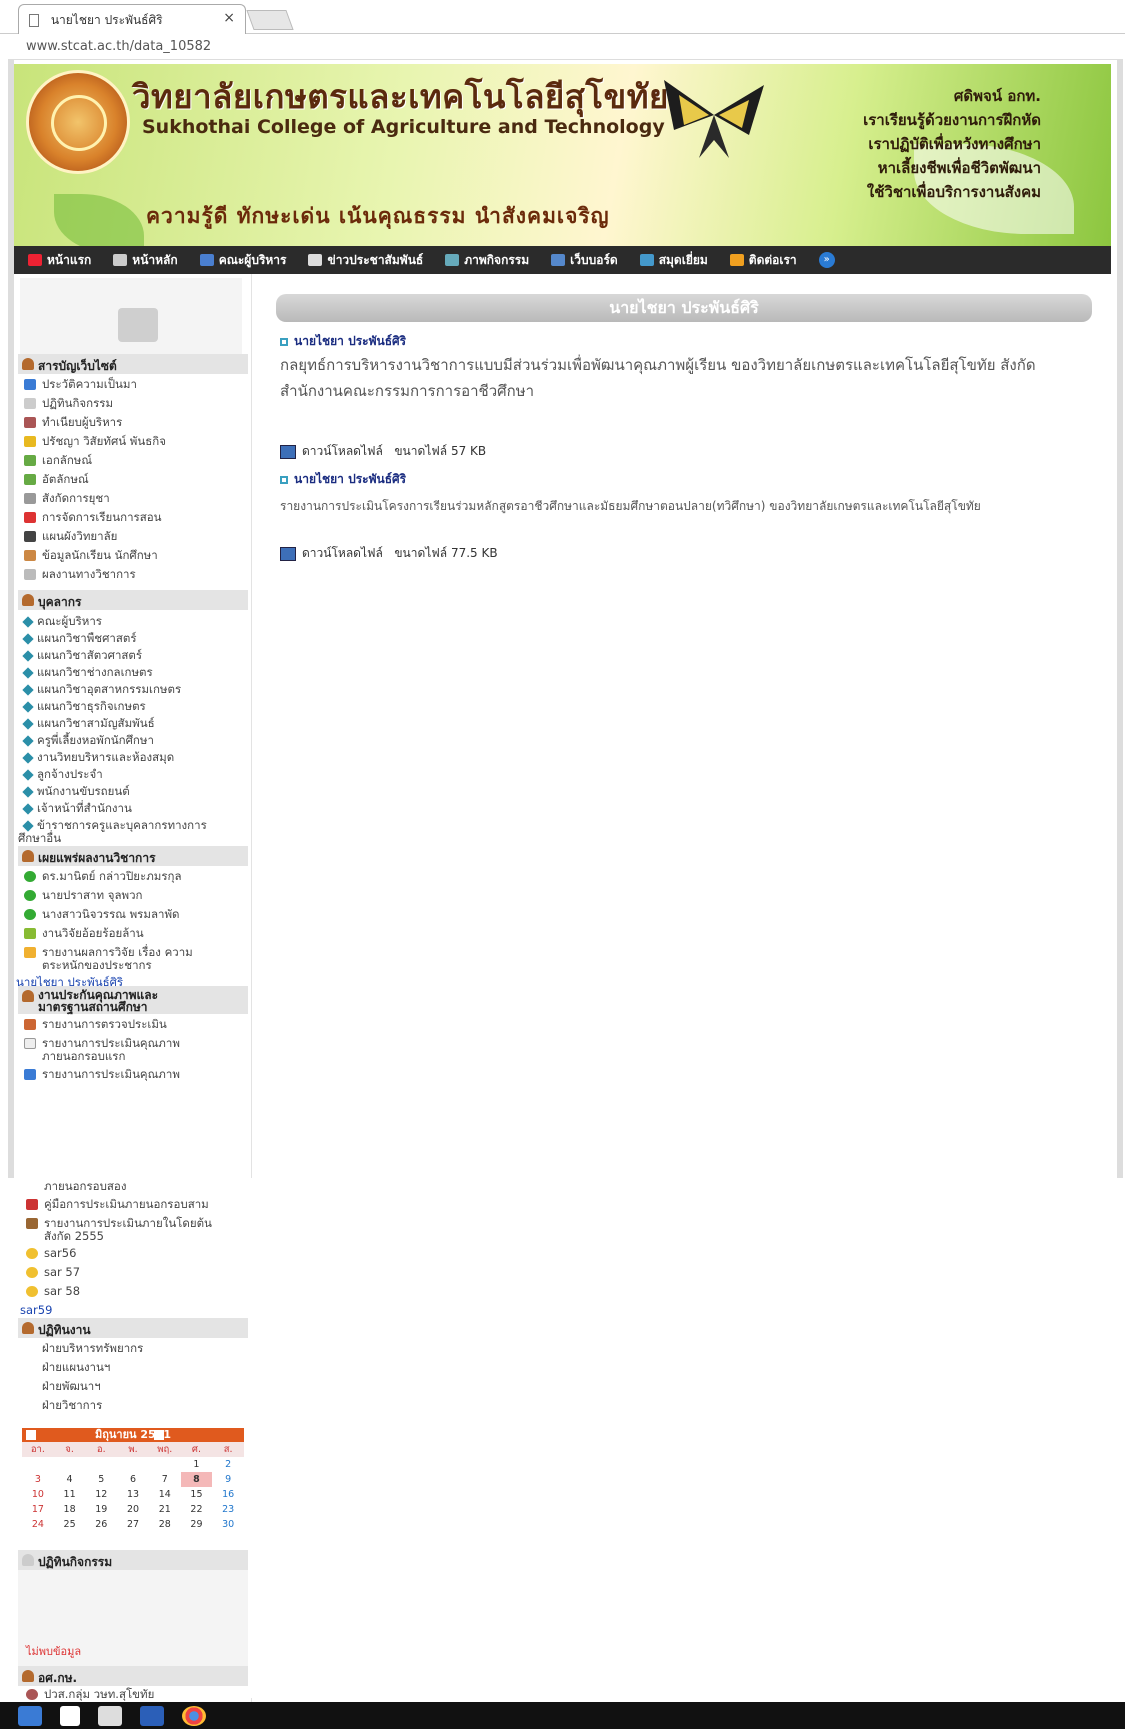 This screenshot has height=1729, width=1125. I want to click on sidebar-item: งานวิจัยอ้อยร้อยล้าน, so click(137, 934).